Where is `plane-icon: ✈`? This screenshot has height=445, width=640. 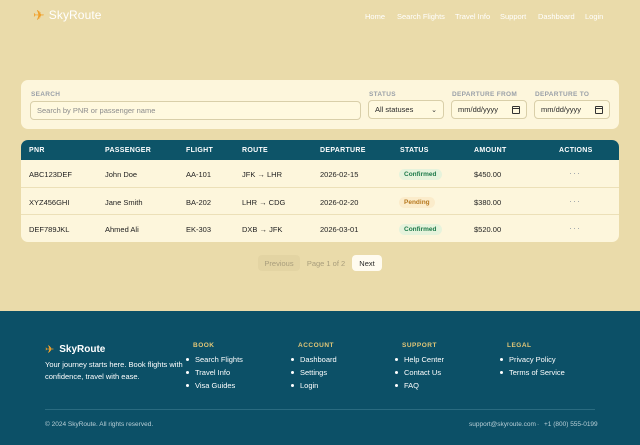
plane-icon: ✈ is located at coordinates (50, 350).